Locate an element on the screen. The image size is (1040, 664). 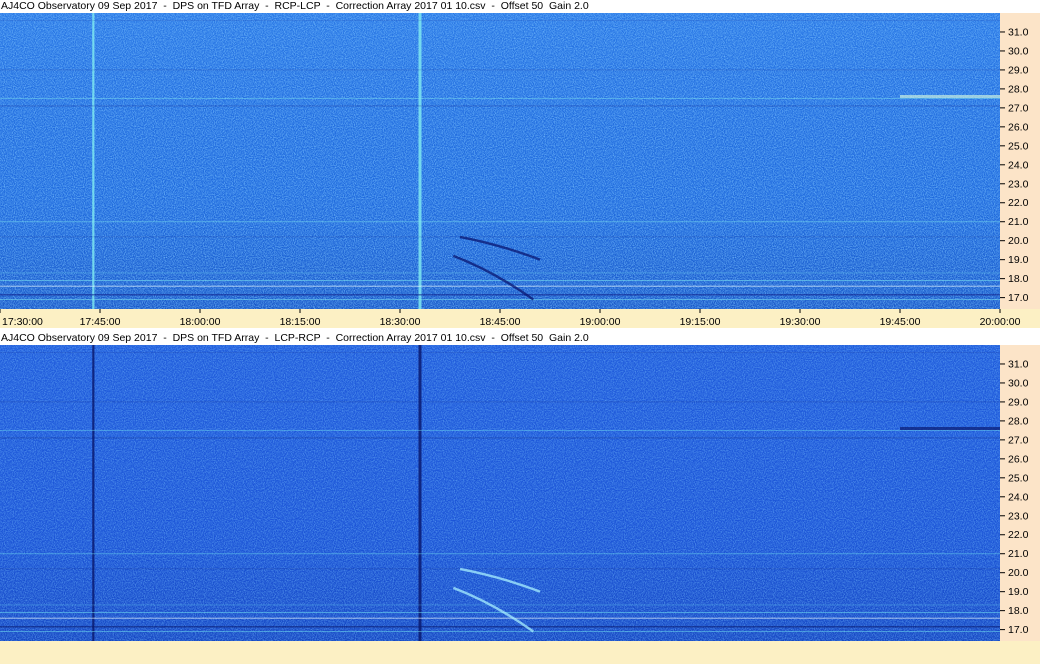
time-tick-label: 19:00:00 is located at coordinates (600, 322).